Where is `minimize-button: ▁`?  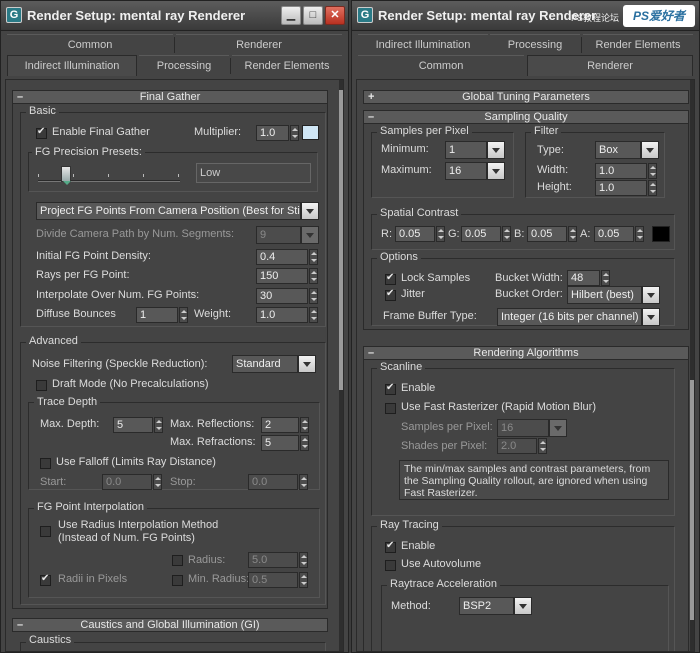 minimize-button: ▁ is located at coordinates (291, 15).